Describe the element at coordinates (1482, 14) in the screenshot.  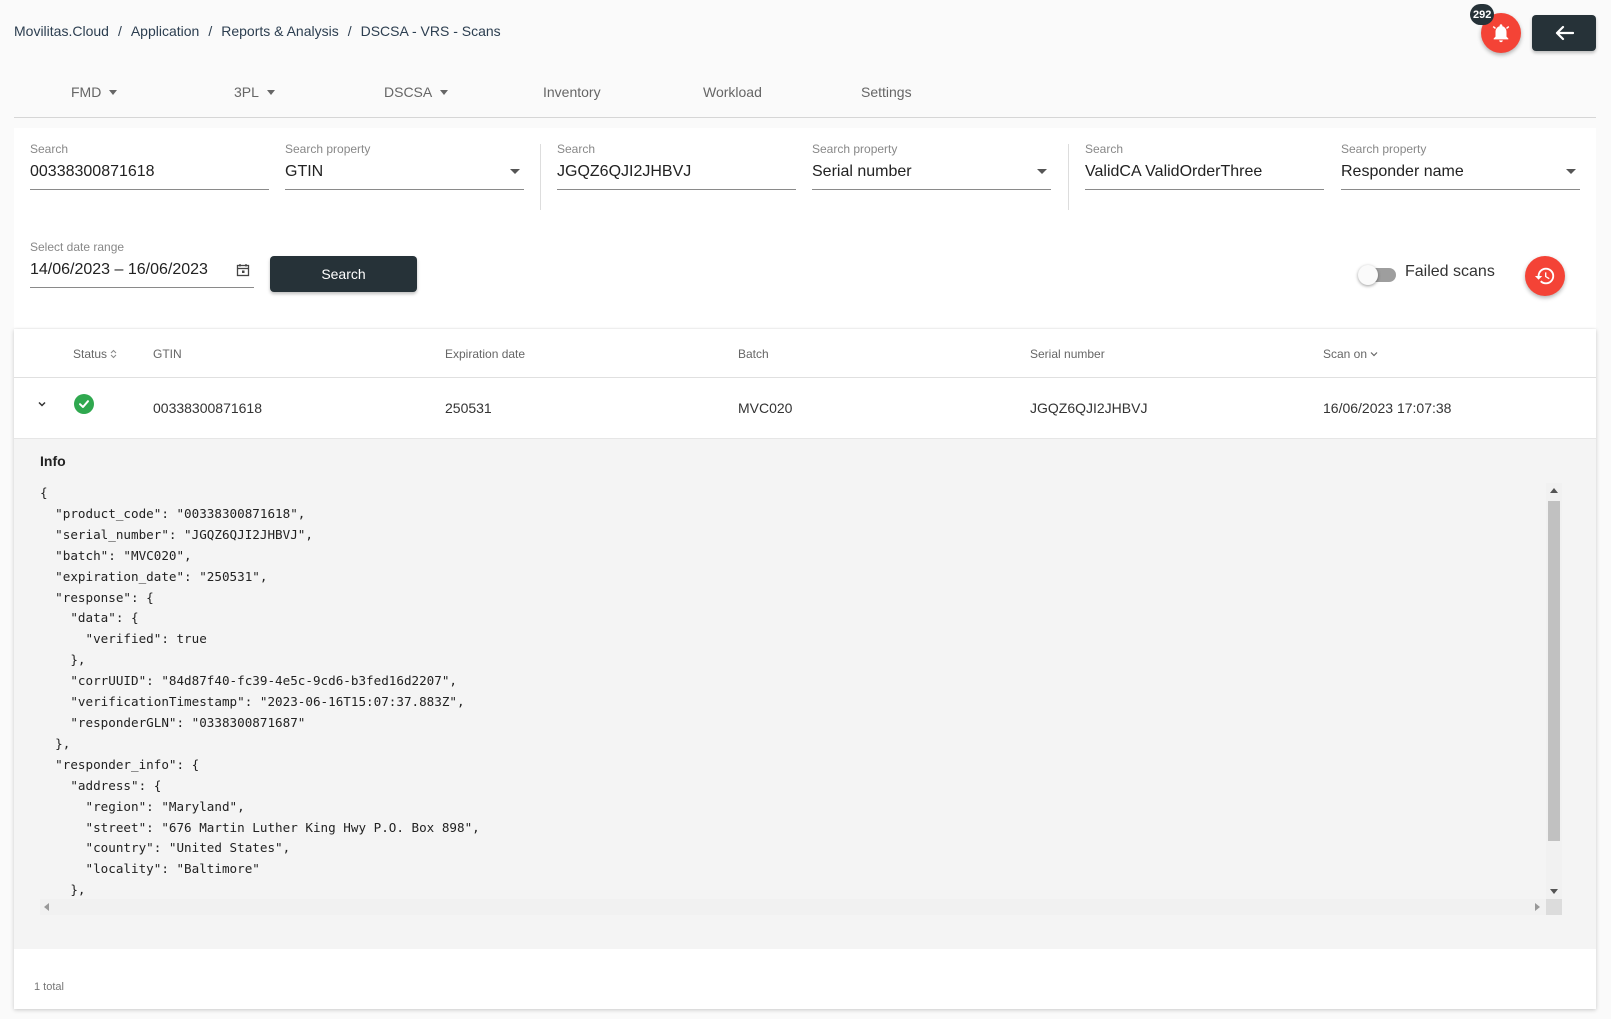
I see `notification-count-badge: 292` at that location.